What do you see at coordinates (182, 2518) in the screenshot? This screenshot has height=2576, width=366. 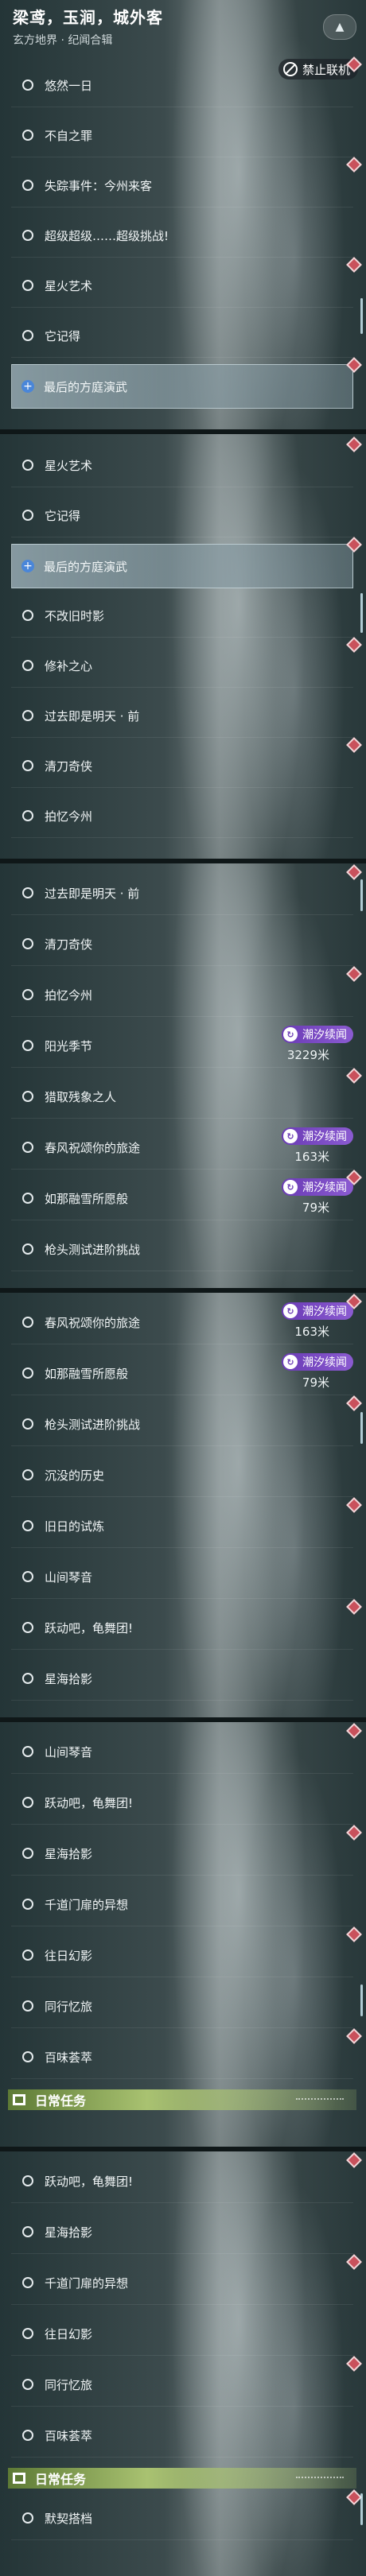 I see `quest-row: 默契搭档` at bounding box center [182, 2518].